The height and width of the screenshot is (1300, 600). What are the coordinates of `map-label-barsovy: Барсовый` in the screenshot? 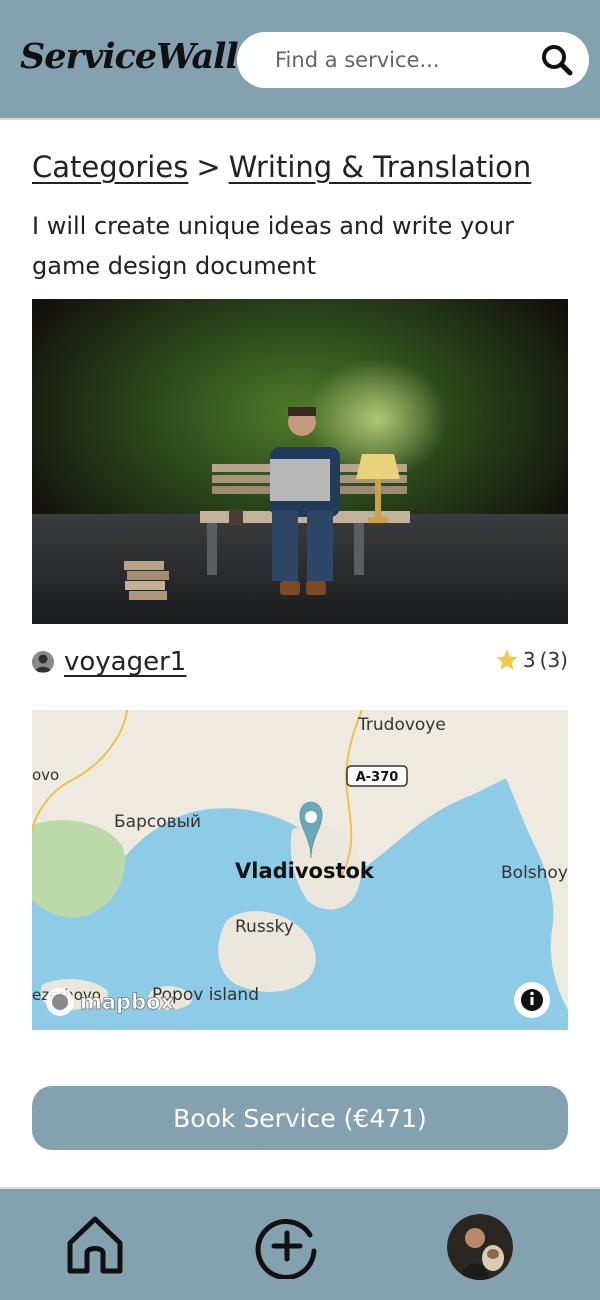 It's located at (157, 822).